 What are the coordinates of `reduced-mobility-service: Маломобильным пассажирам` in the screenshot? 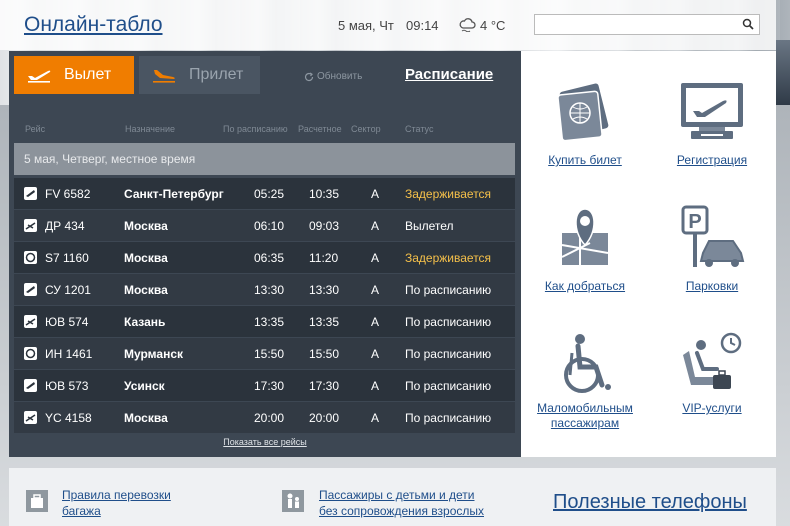 It's located at (585, 381).